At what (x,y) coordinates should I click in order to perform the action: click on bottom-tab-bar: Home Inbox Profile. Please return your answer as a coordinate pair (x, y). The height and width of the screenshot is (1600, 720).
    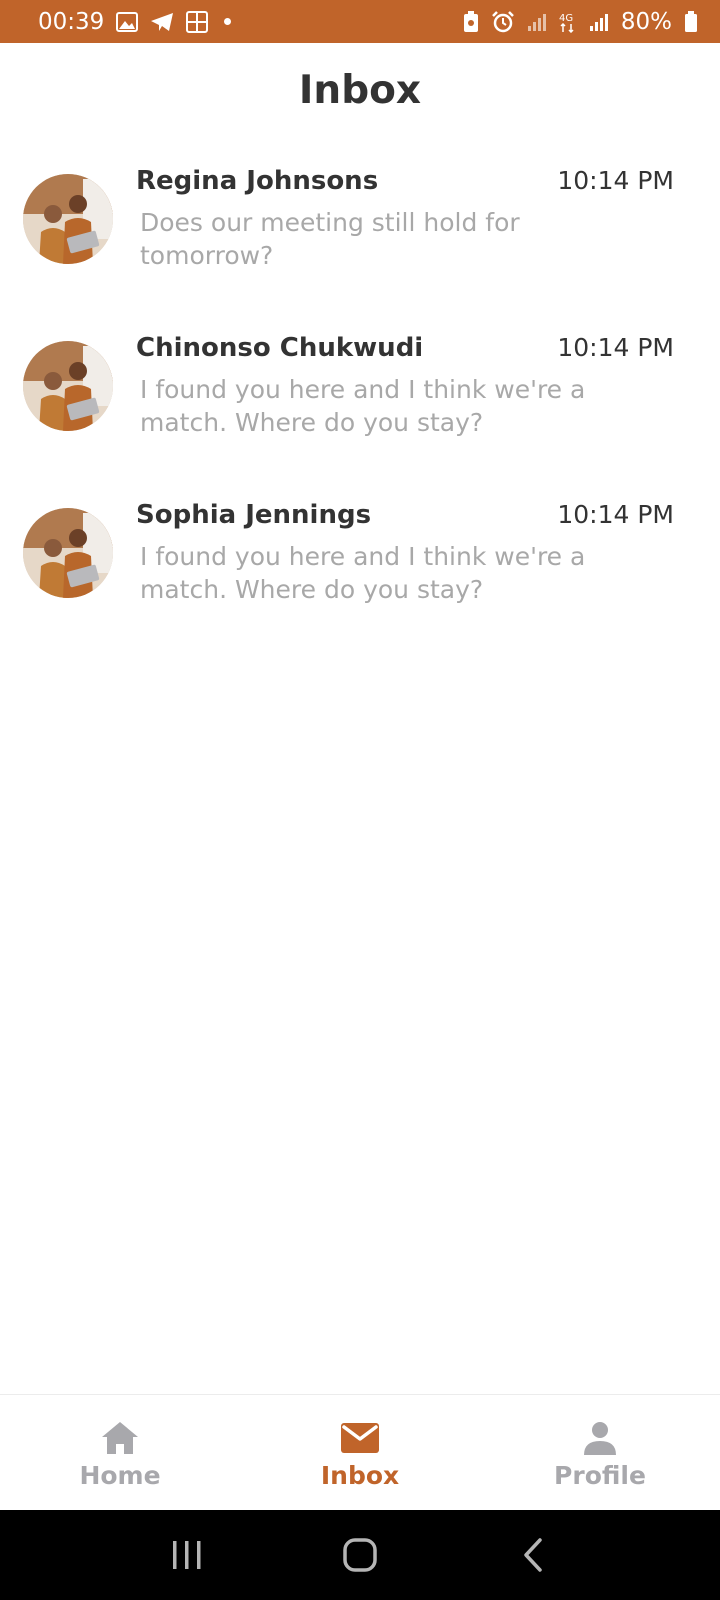
    Looking at the image, I should click on (360, 1452).